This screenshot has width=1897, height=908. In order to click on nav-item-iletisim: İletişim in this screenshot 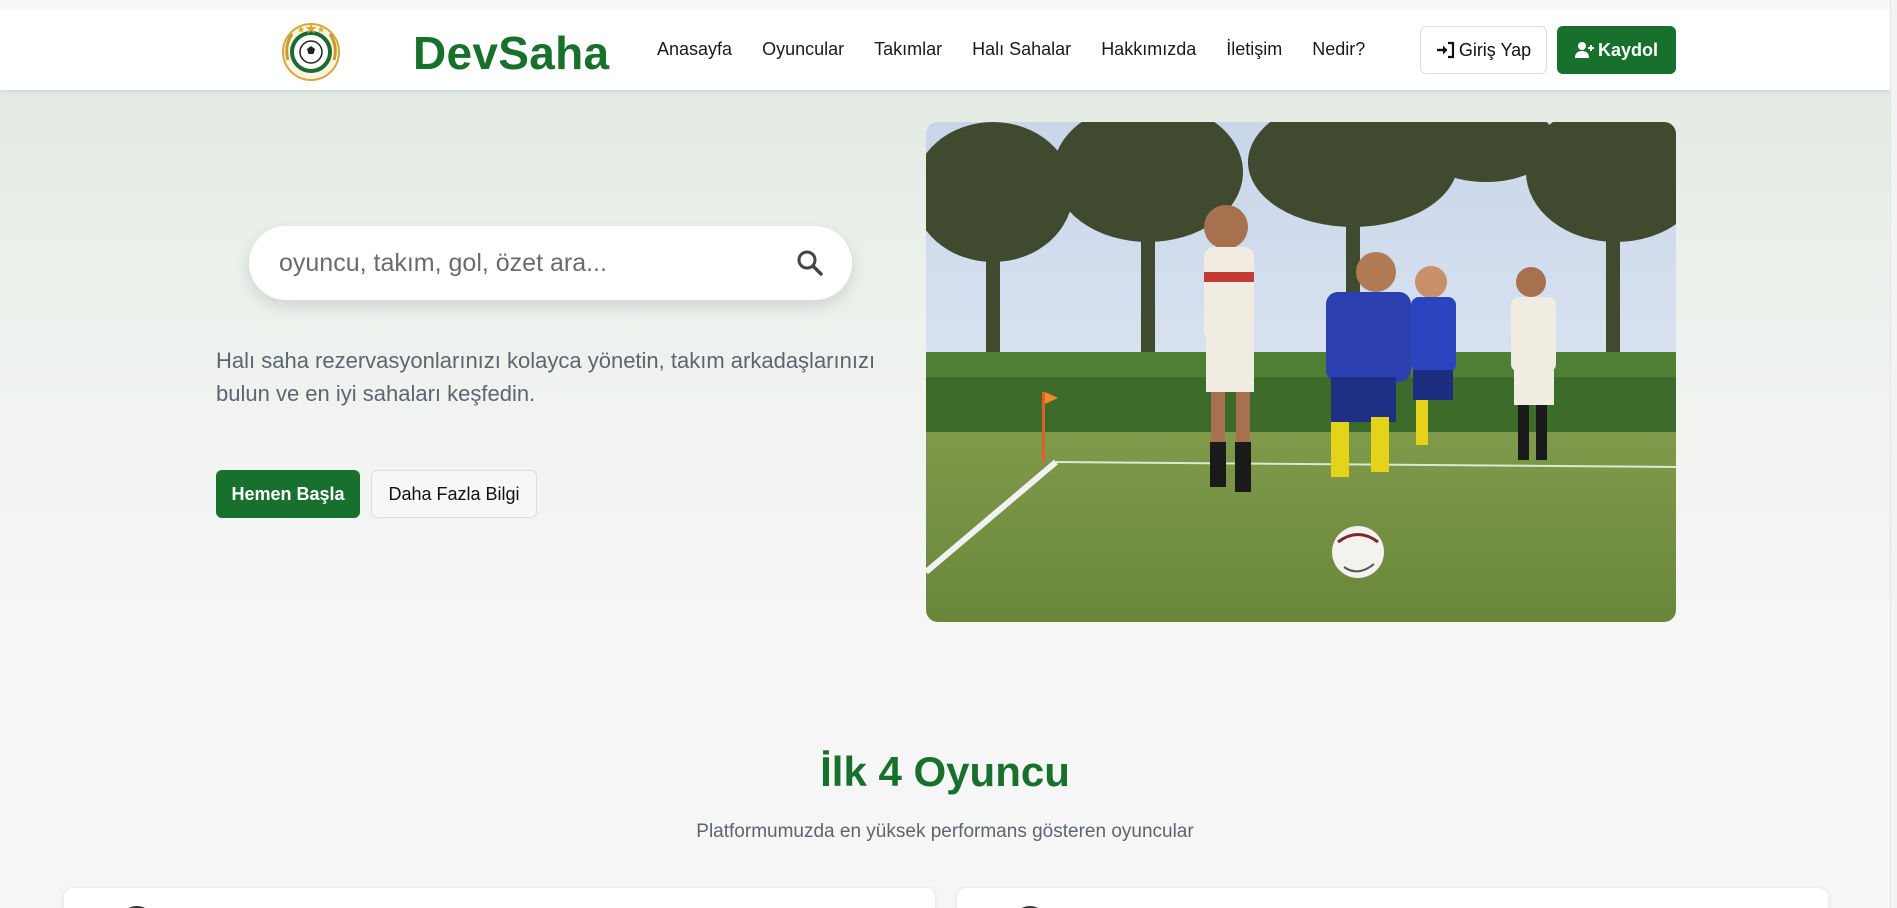, I will do `click(1254, 49)`.